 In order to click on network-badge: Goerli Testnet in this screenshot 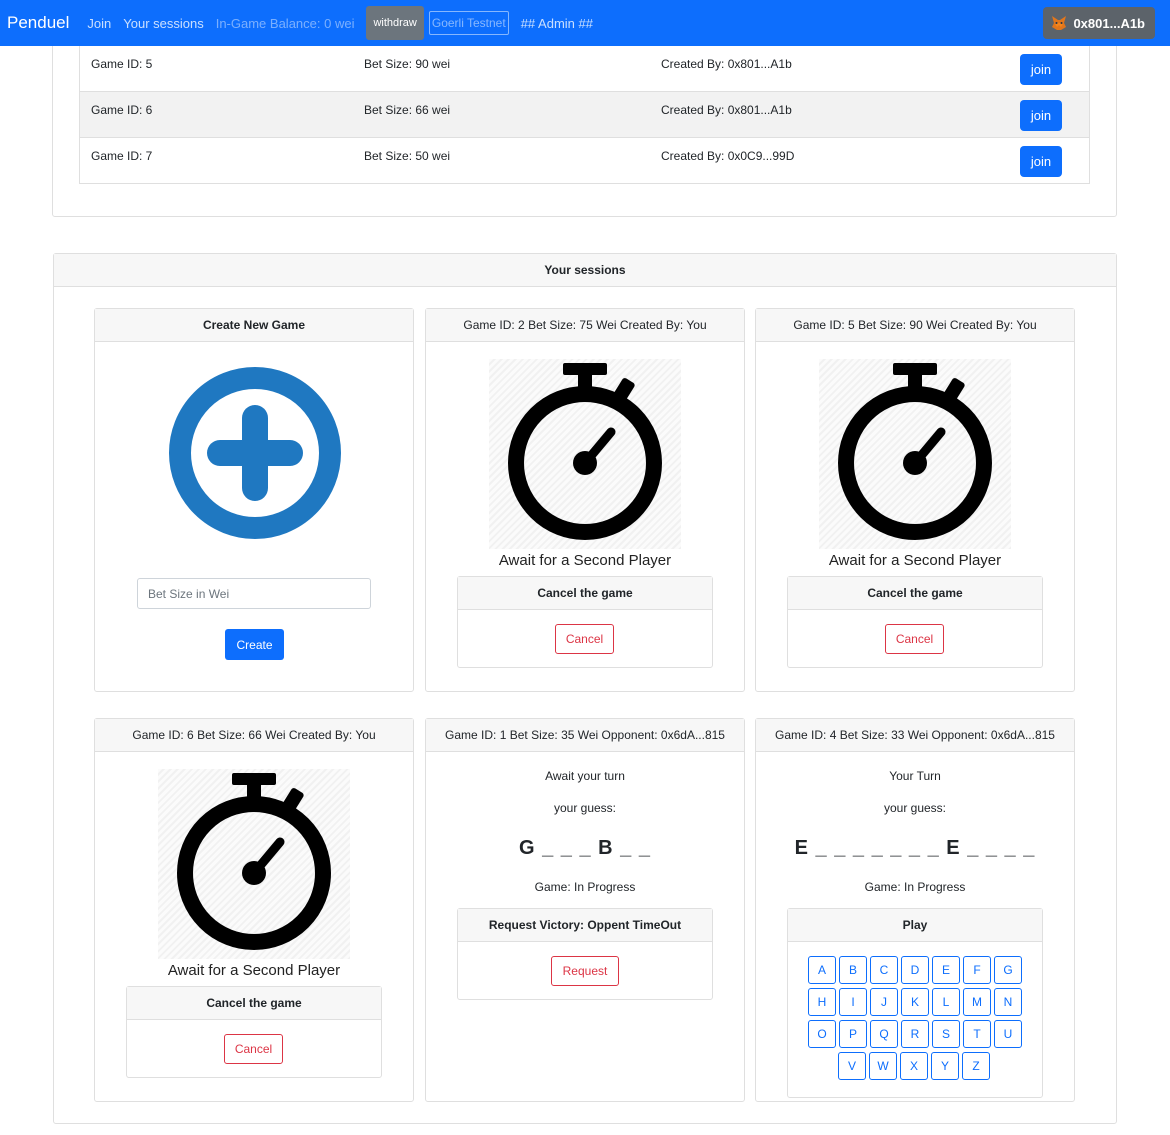, I will do `click(468, 23)`.